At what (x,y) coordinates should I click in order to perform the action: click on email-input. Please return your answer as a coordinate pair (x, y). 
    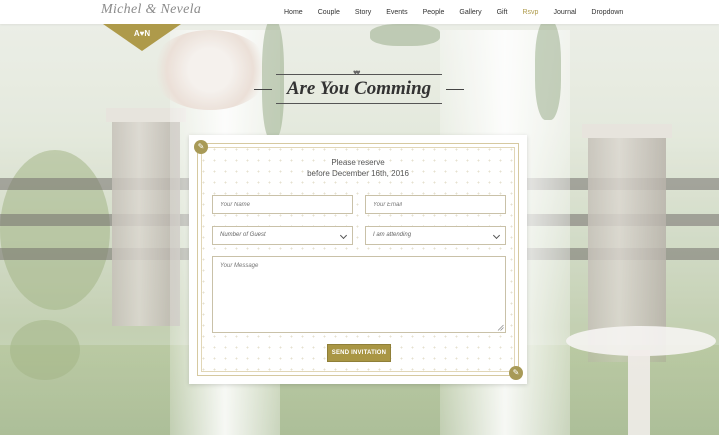
    Looking at the image, I should click on (435, 204).